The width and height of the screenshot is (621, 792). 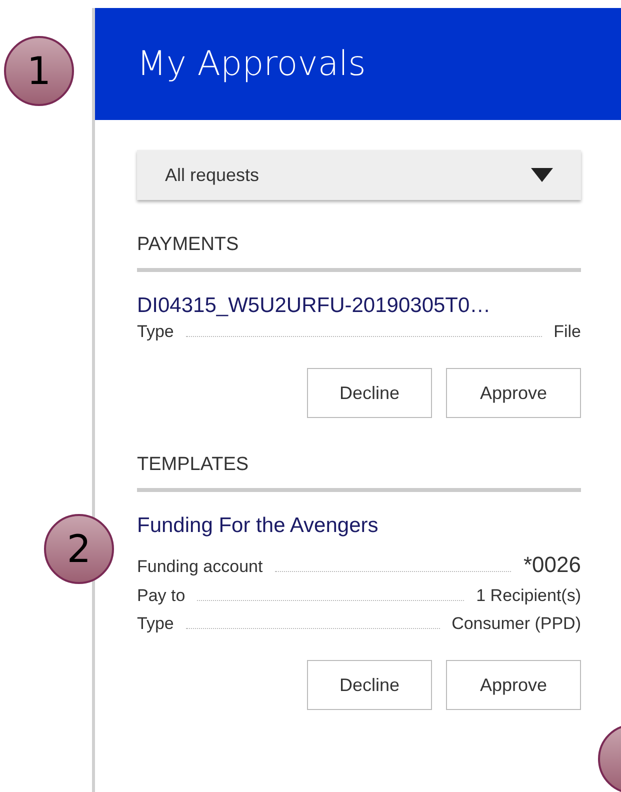 I want to click on detail-value: File, so click(x=567, y=332).